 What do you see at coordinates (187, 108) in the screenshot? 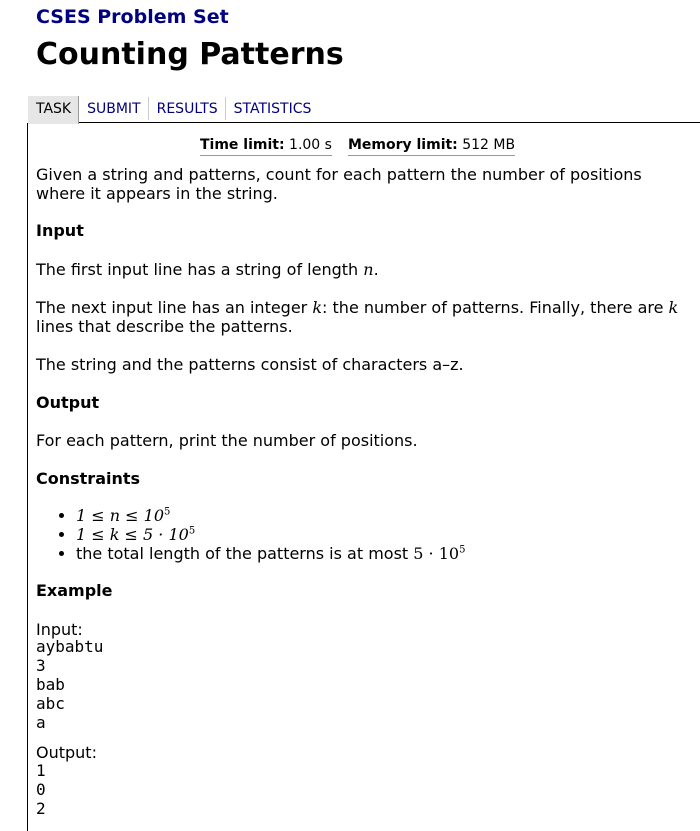
I see `tab-results: RESULTS` at bounding box center [187, 108].